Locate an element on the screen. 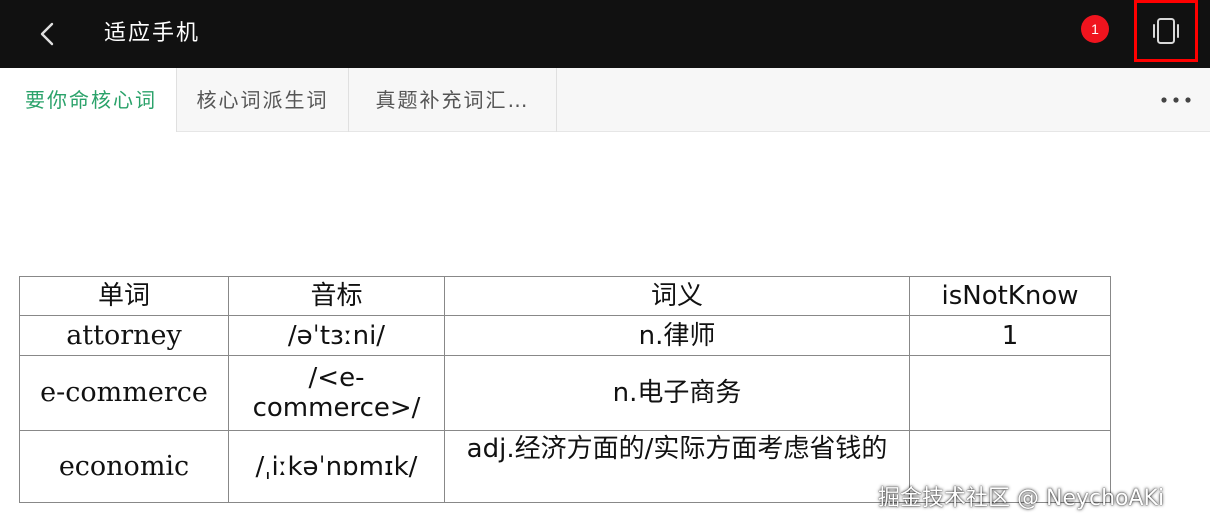  header-meaning: 词义 is located at coordinates (677, 296).